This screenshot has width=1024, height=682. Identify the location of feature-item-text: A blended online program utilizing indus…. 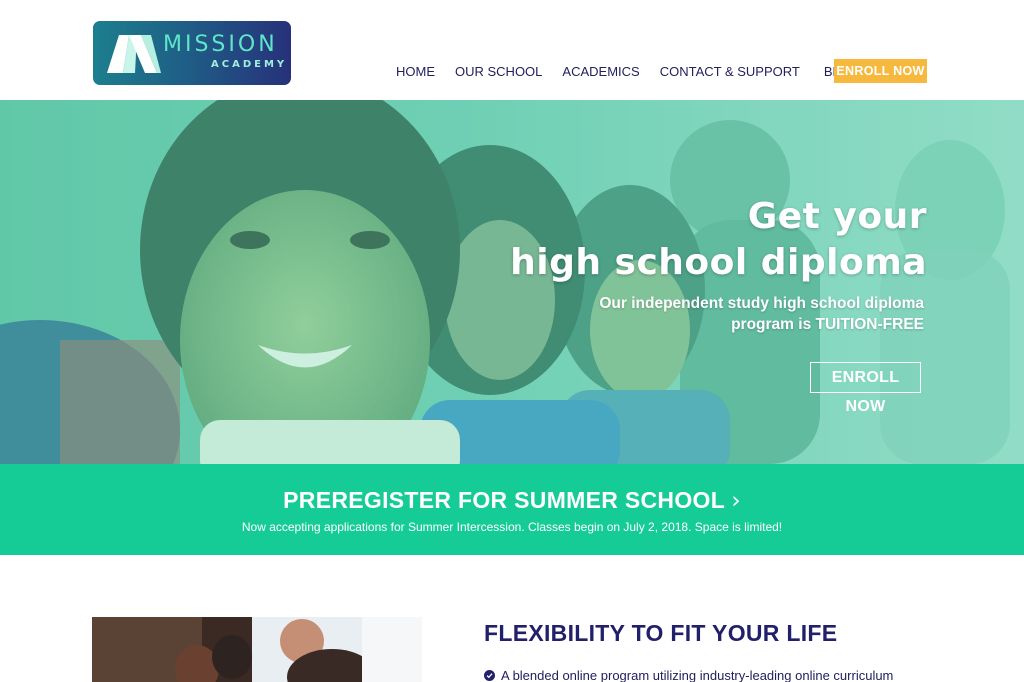
(697, 675).